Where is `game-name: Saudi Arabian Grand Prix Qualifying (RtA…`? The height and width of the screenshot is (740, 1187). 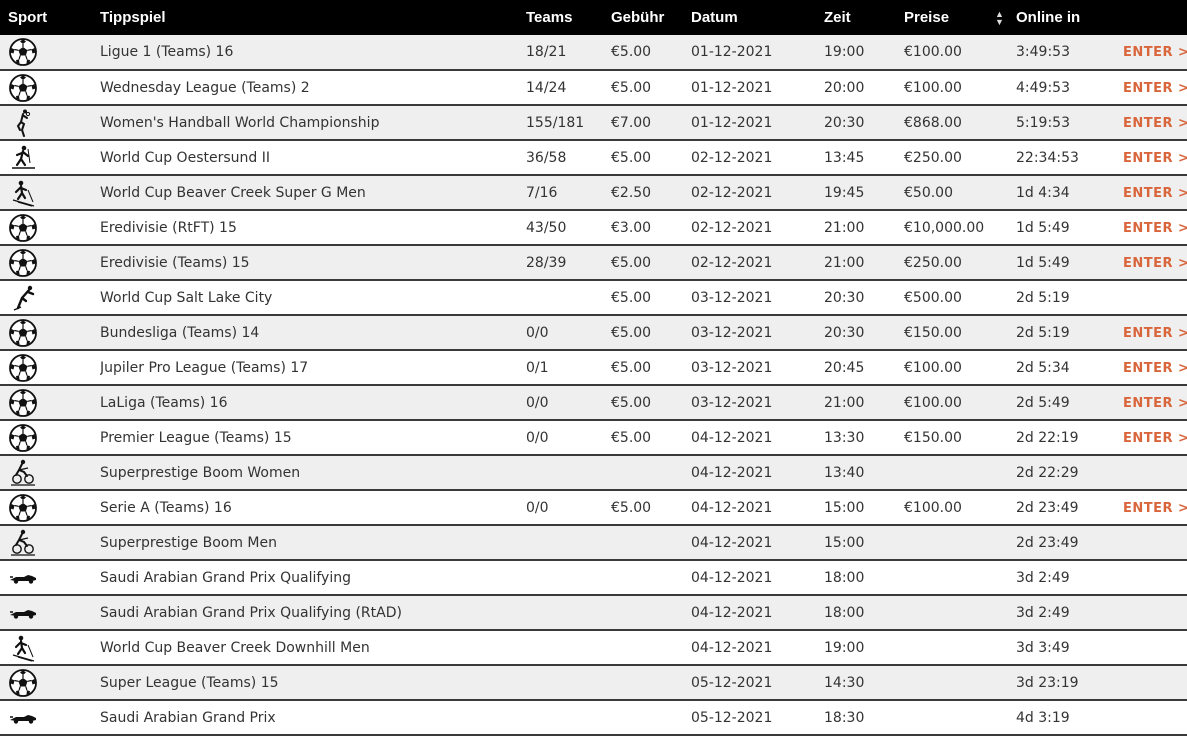
game-name: Saudi Arabian Grand Prix Qualifying (RtA… is located at coordinates (313, 612).